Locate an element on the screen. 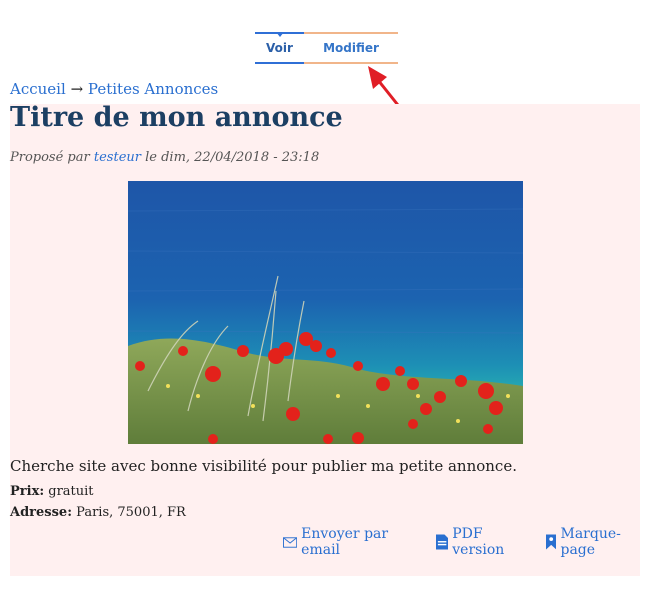 The width and height of the screenshot is (650, 600). page-title: Titre de mon annonce is located at coordinates (176, 117).